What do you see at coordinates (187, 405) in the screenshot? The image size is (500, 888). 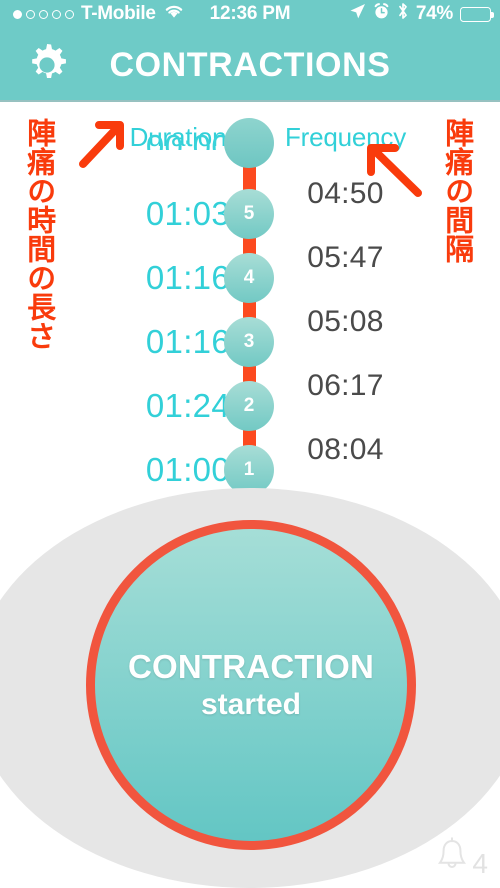 I see `duration-value: 01:24` at bounding box center [187, 405].